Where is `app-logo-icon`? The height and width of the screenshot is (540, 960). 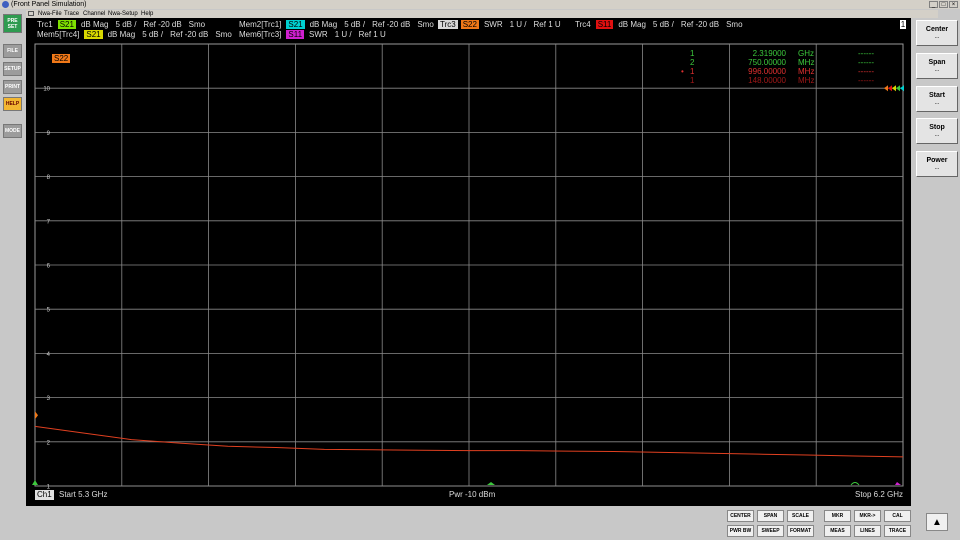 app-logo-icon is located at coordinates (5, 4).